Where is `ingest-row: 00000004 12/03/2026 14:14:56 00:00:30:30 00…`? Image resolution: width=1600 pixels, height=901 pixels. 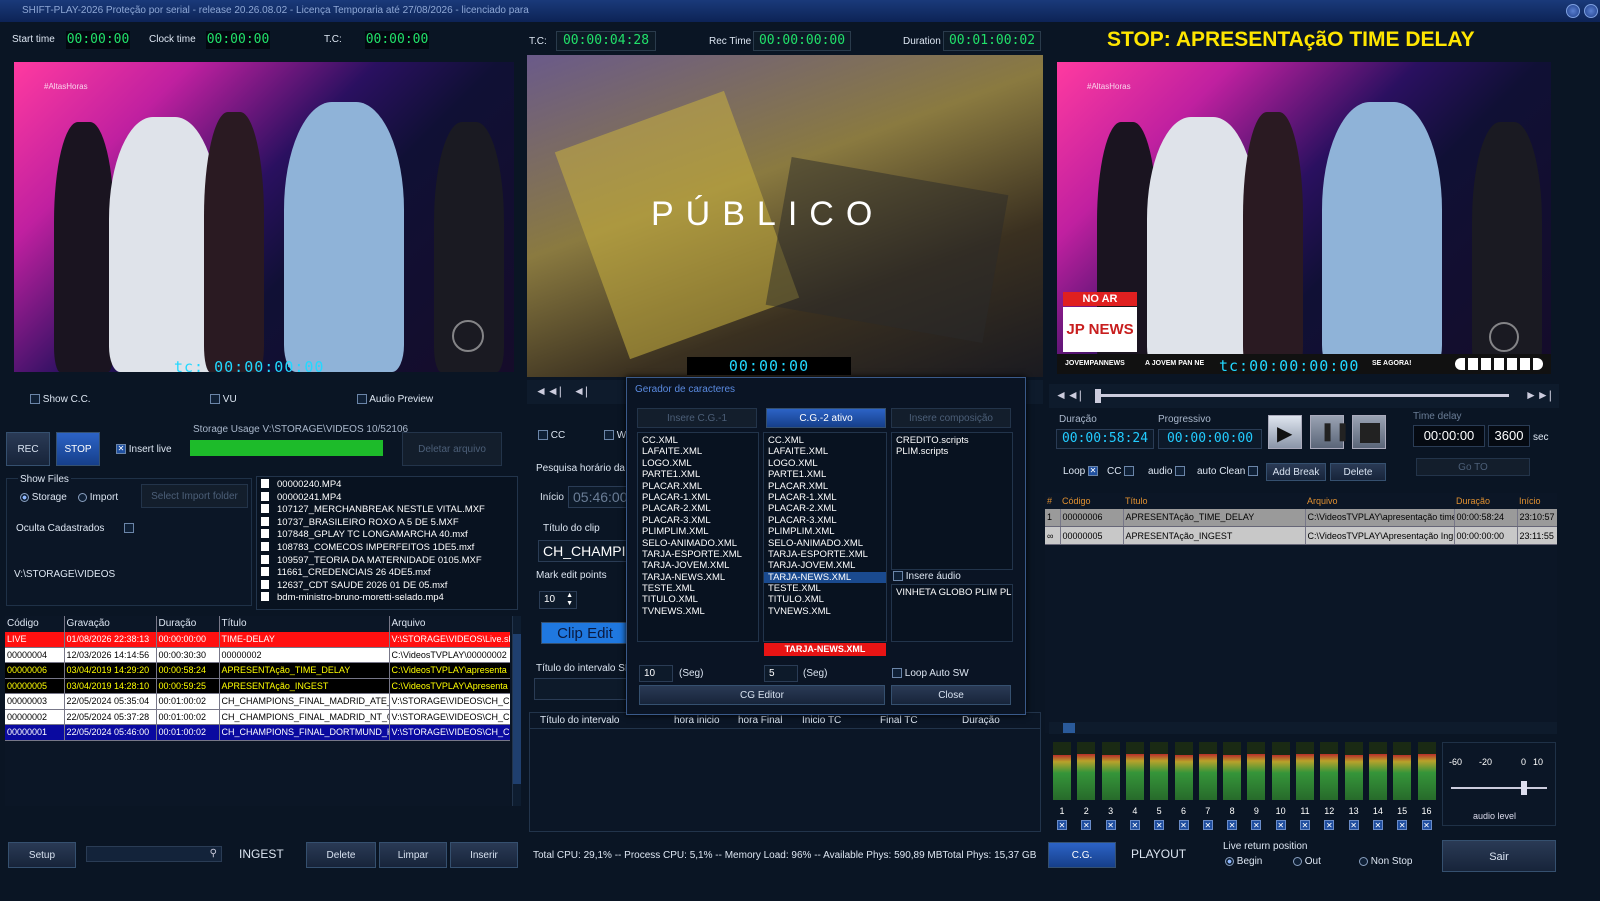 ingest-row: 00000004 12/03/2026 14:14:56 00:00:30:30 00… is located at coordinates (257, 655).